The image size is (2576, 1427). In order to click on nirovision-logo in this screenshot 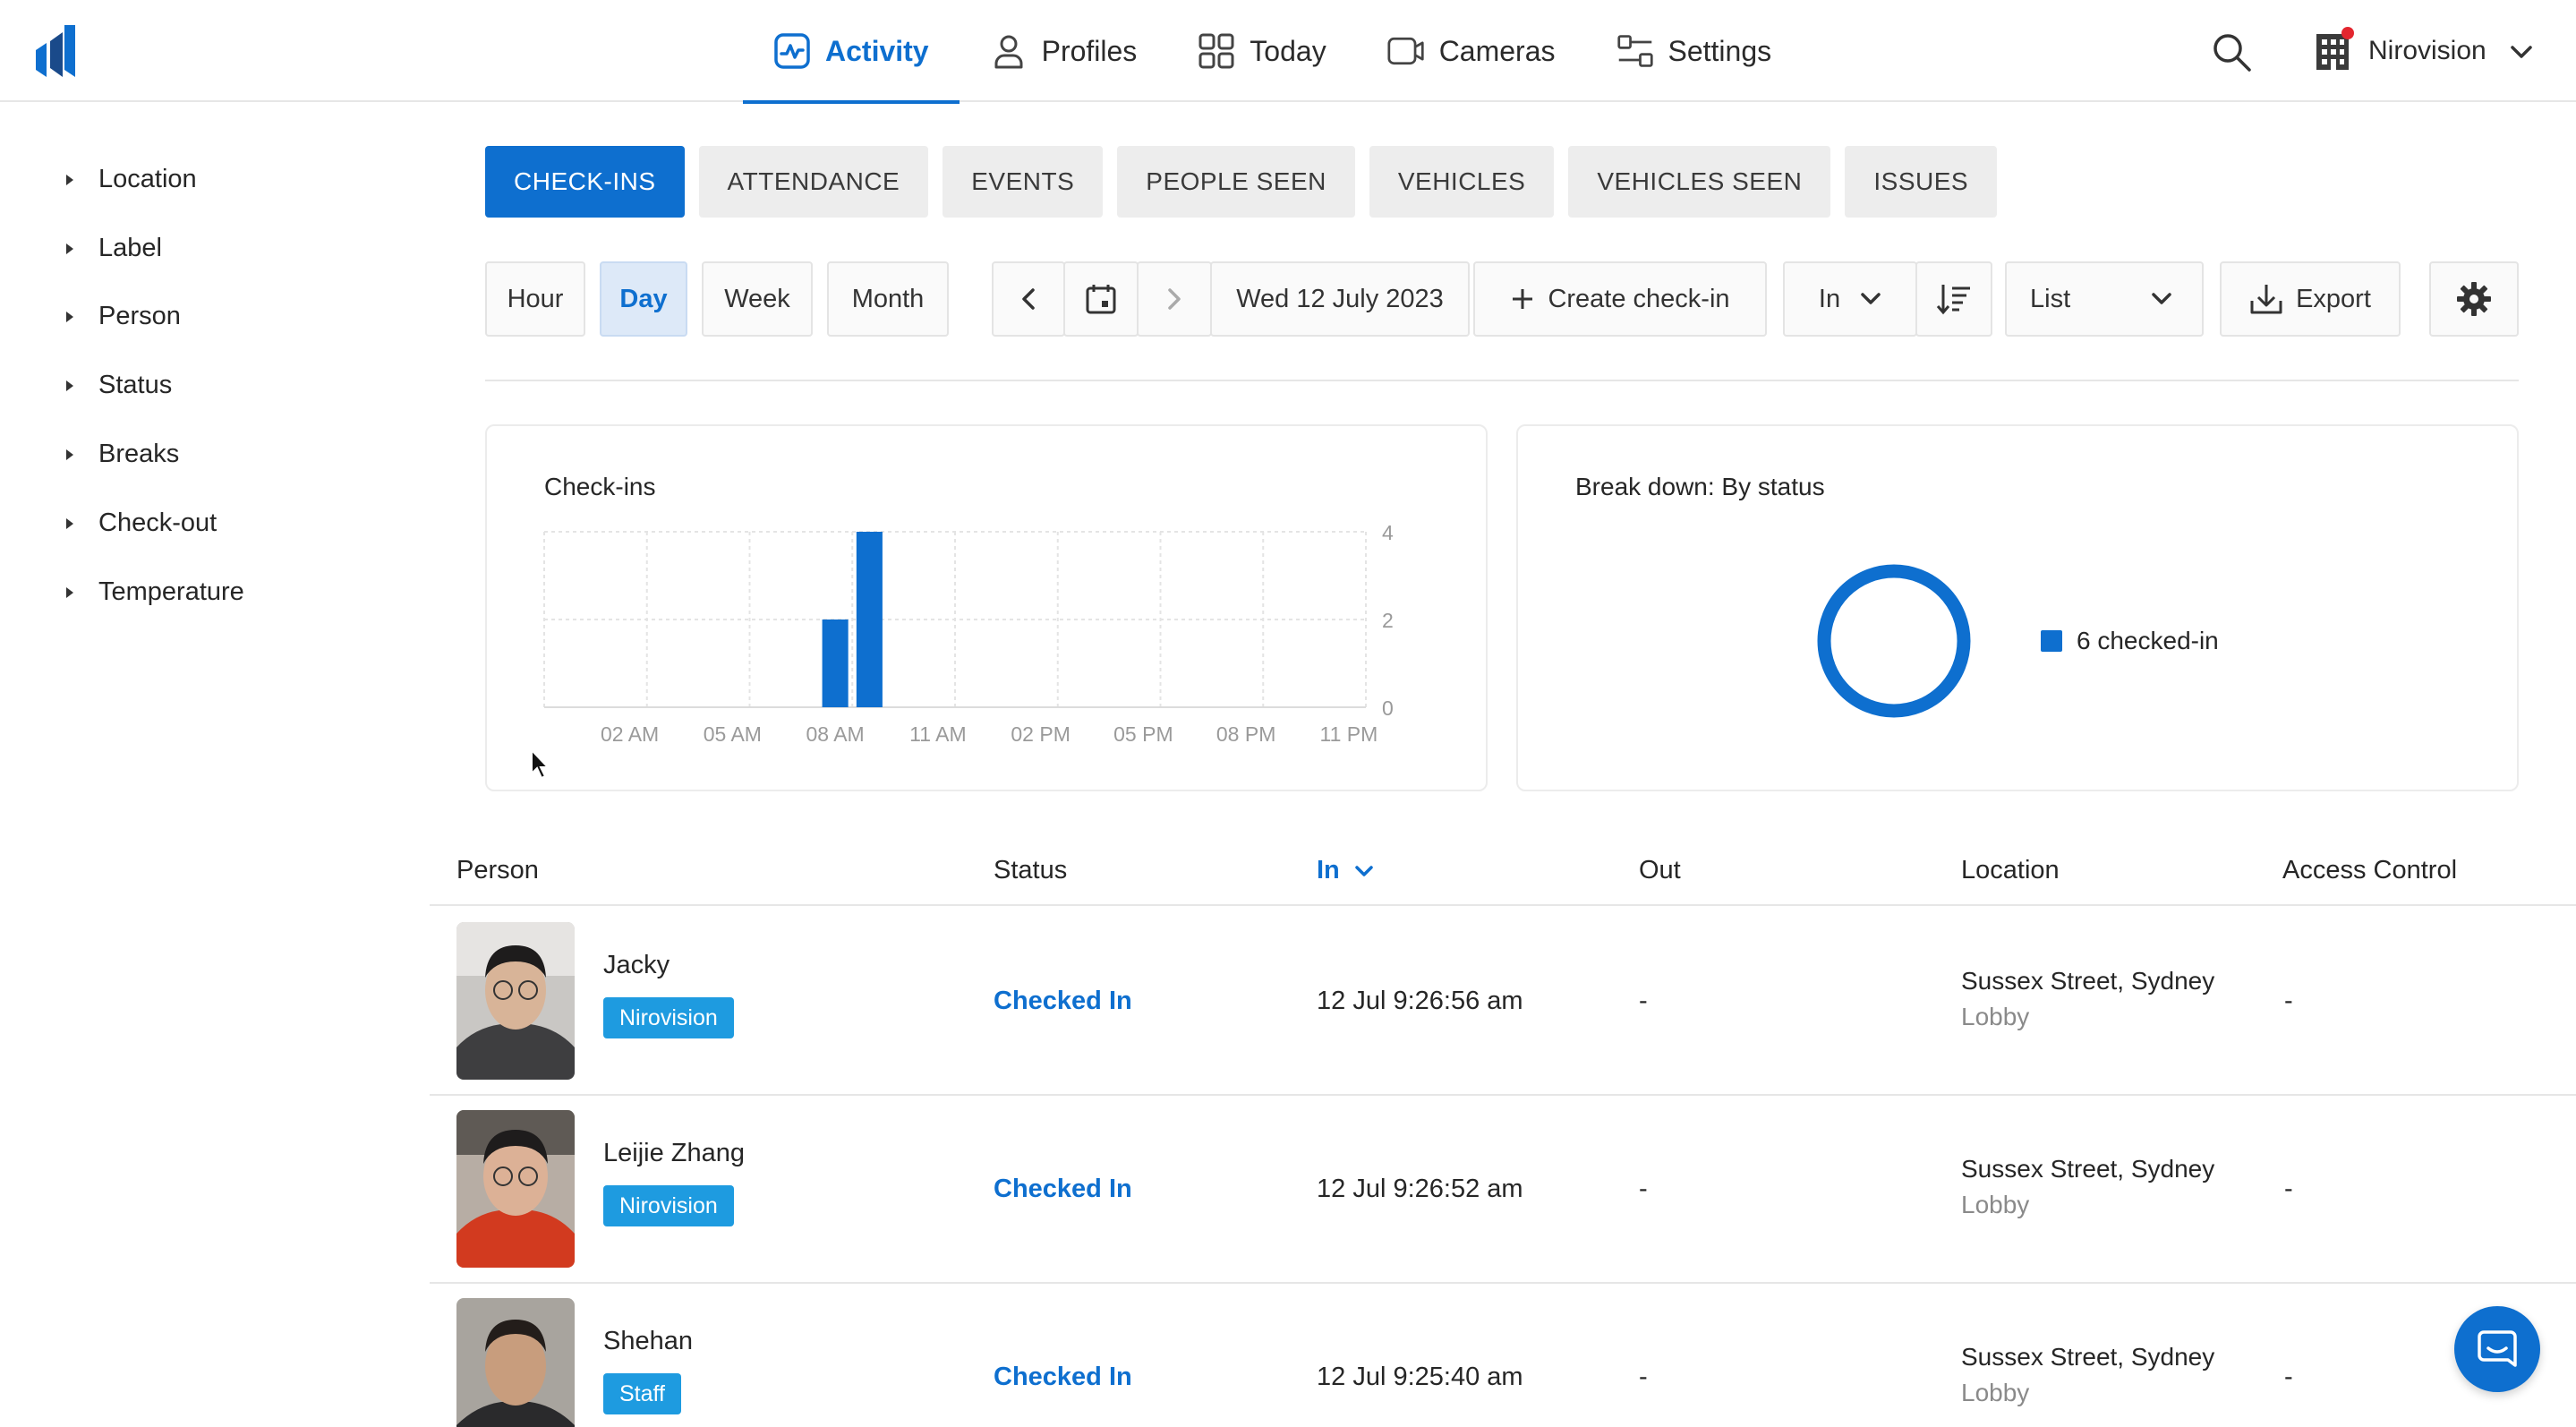, I will do `click(55, 51)`.